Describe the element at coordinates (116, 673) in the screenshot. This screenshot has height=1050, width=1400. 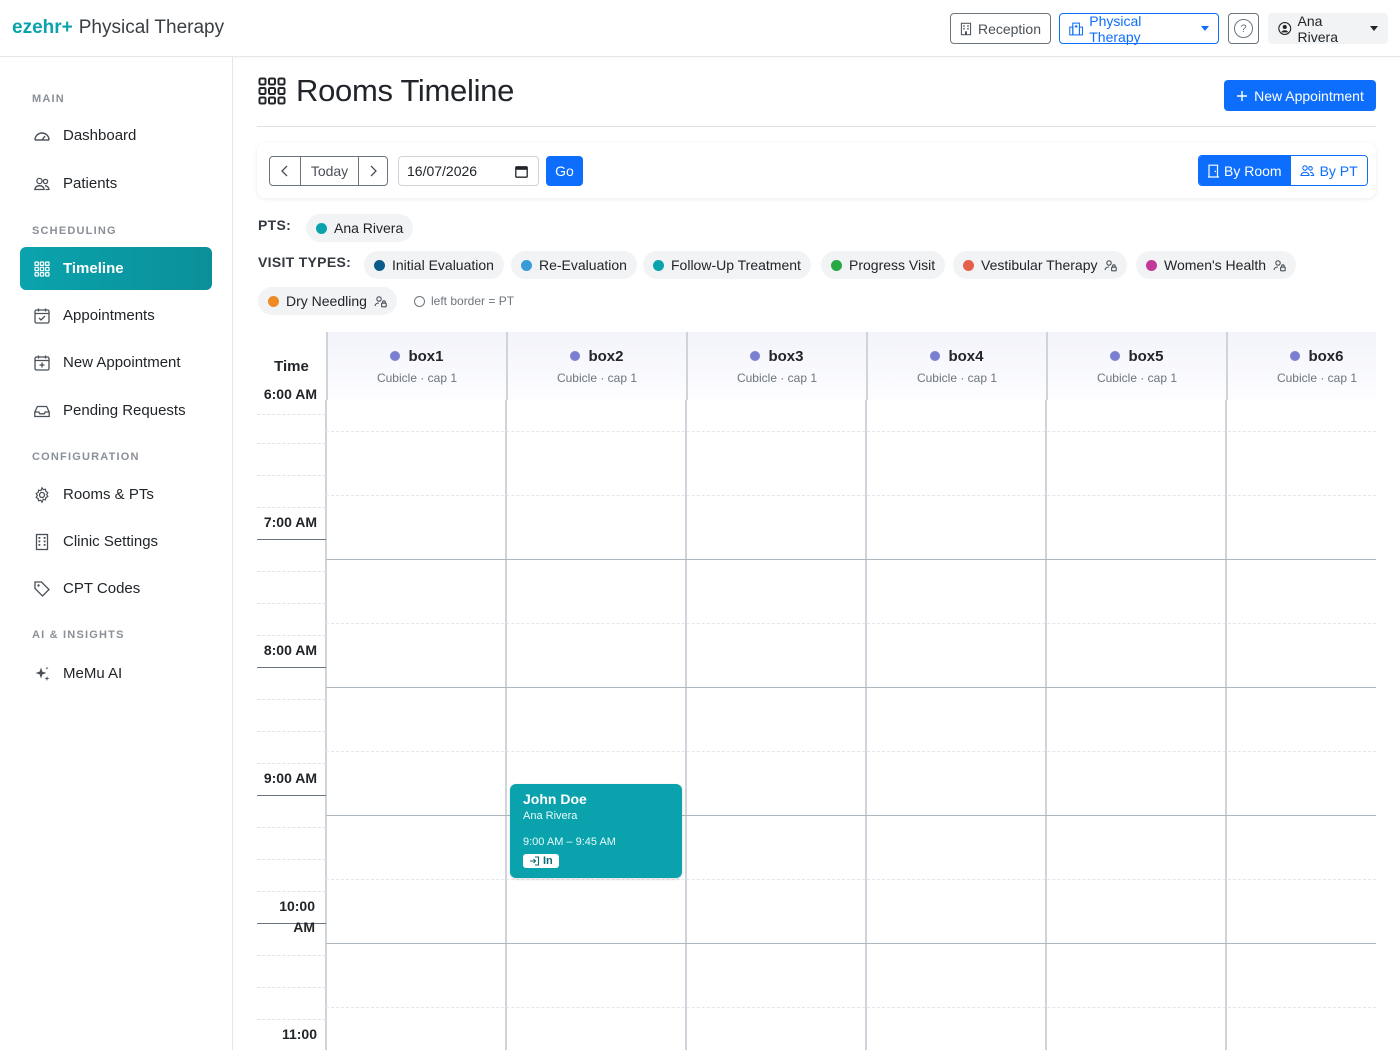
I see `sidebar-item-memu-ai: MeMu AI` at that location.